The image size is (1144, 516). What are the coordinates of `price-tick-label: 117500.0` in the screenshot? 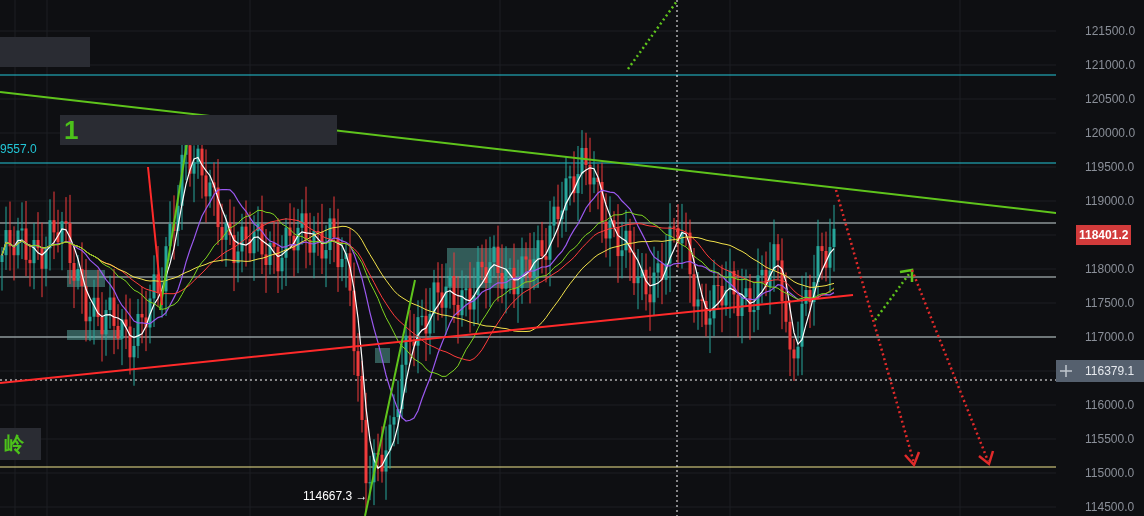 It's located at (1109, 303).